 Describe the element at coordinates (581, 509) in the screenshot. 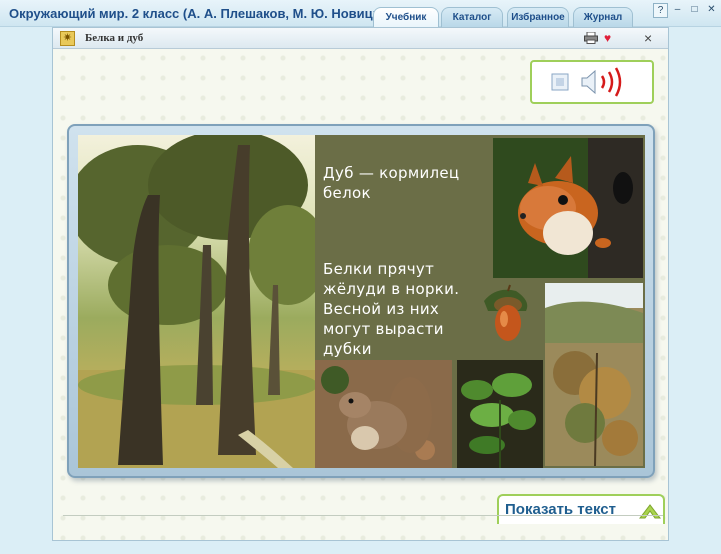

I see `show-text-button: Показать текст` at that location.